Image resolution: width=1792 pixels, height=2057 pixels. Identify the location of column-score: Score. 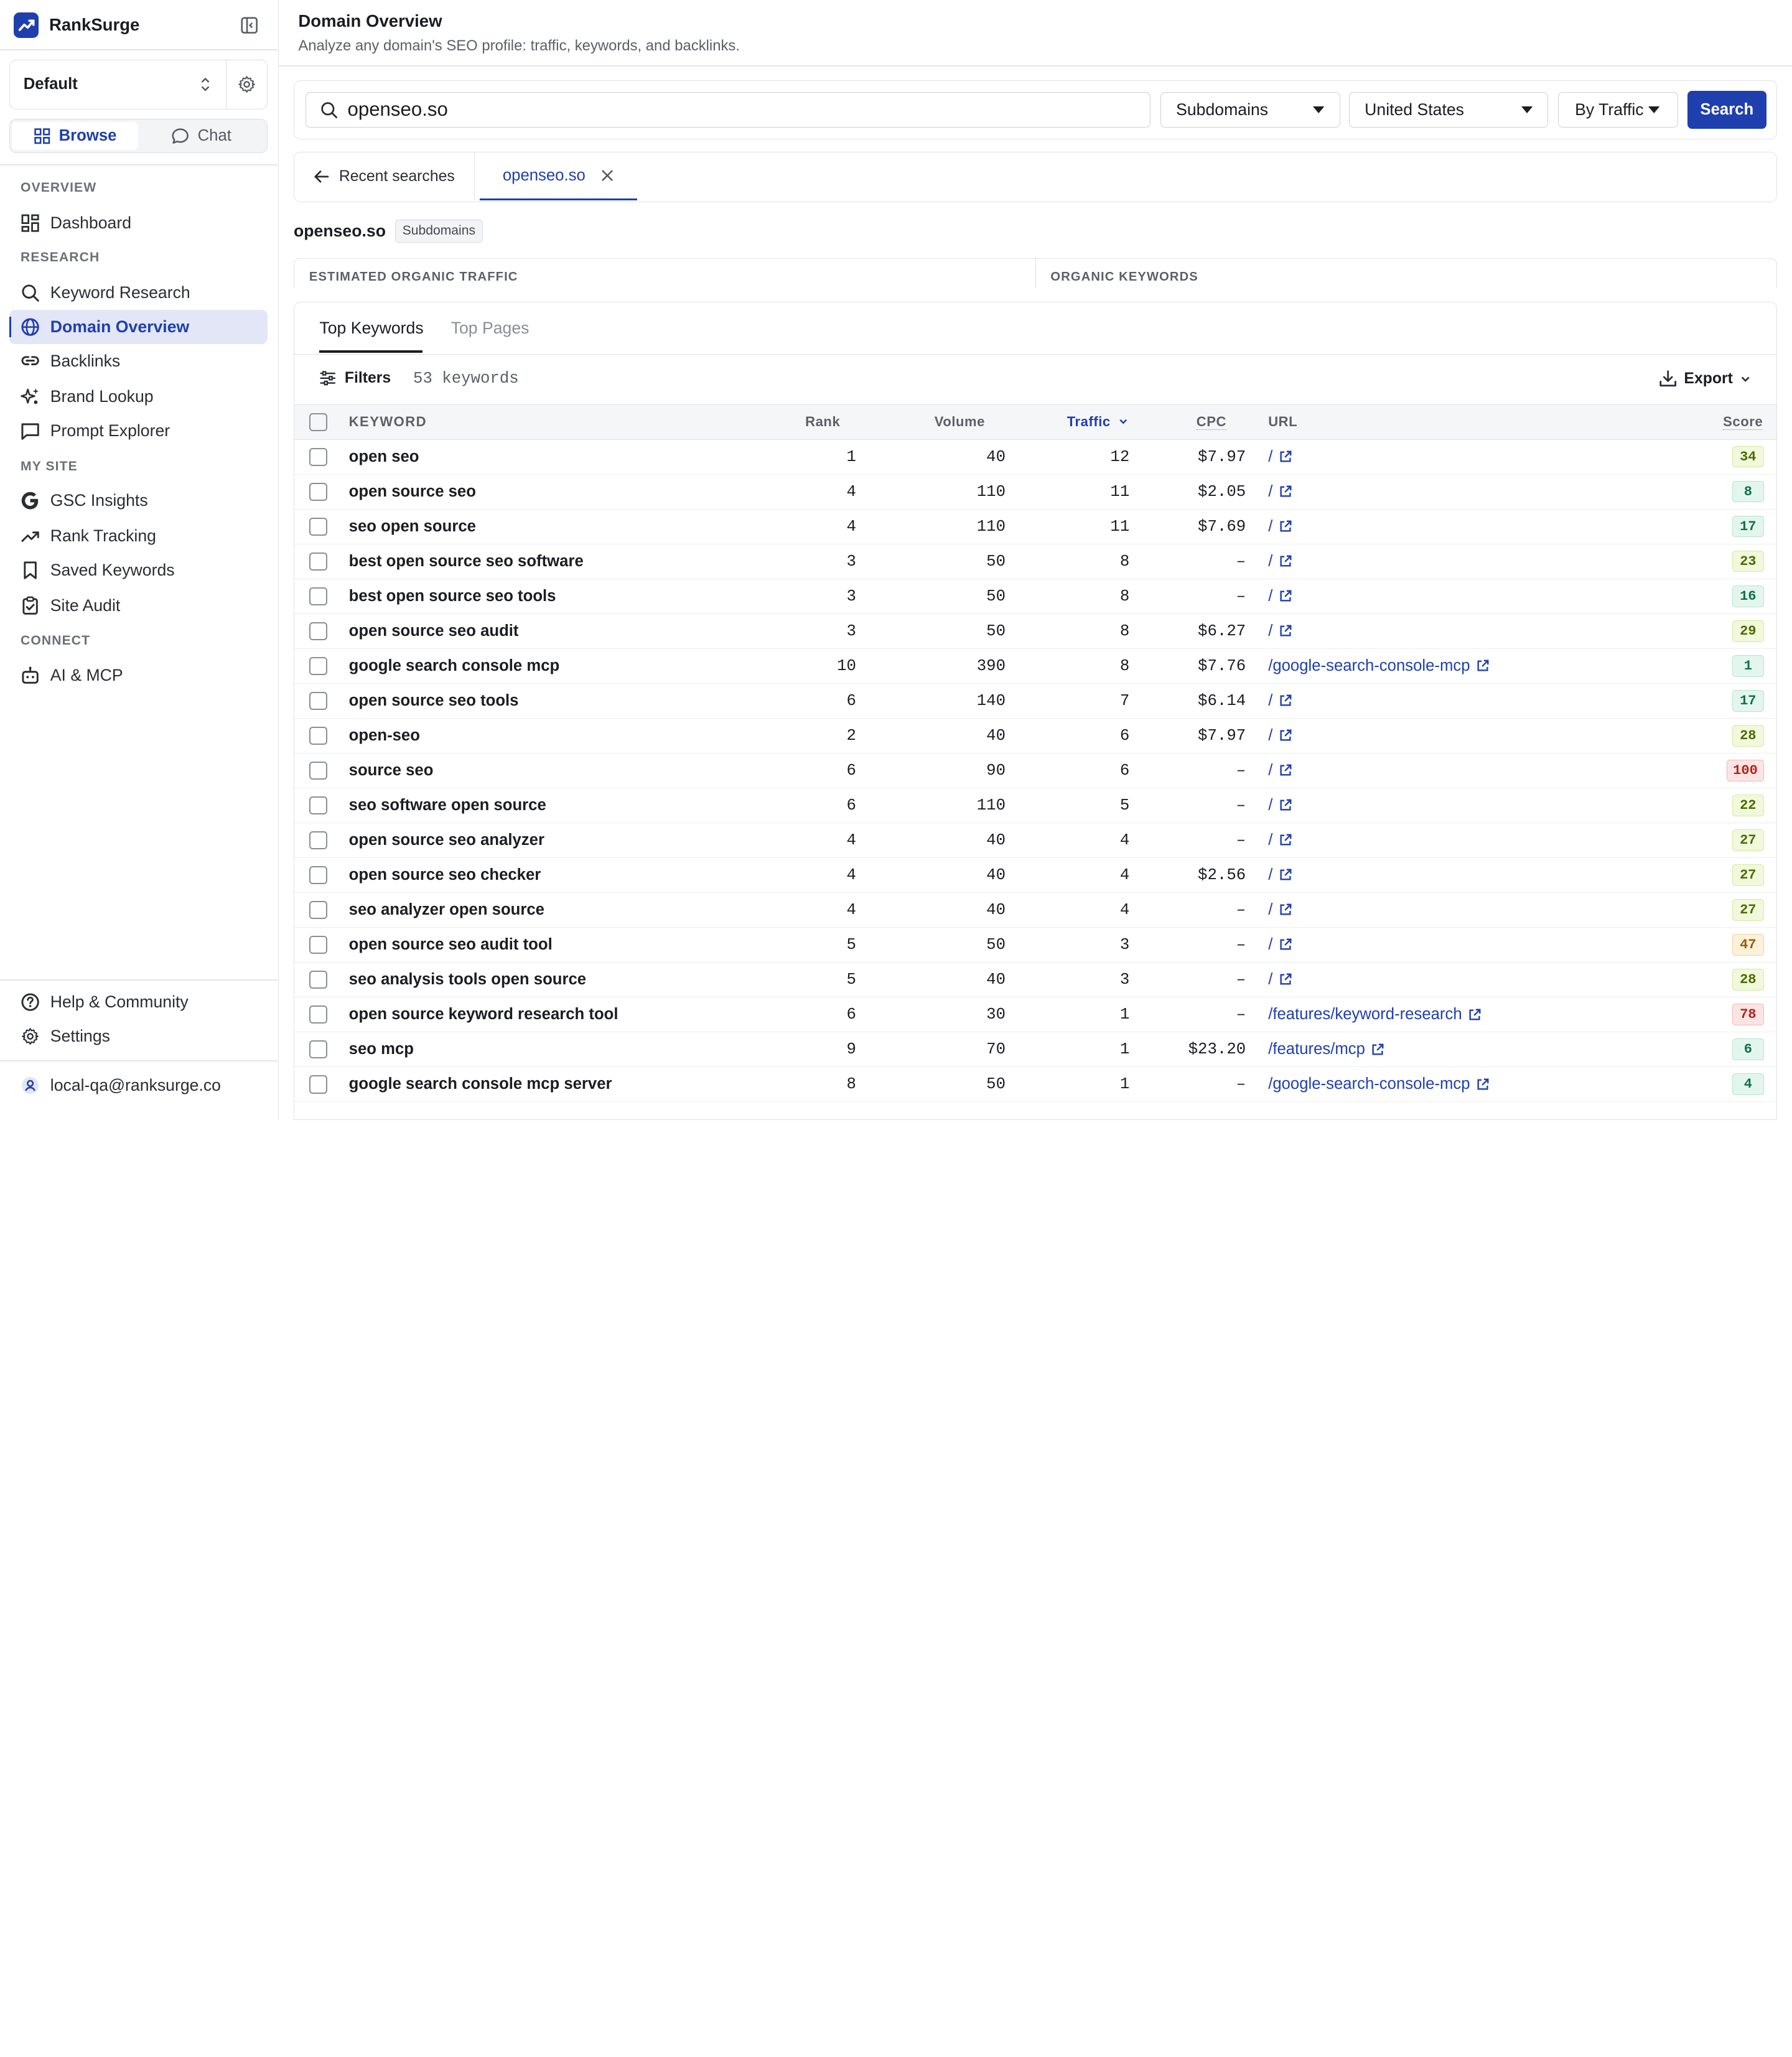
(1702, 422).